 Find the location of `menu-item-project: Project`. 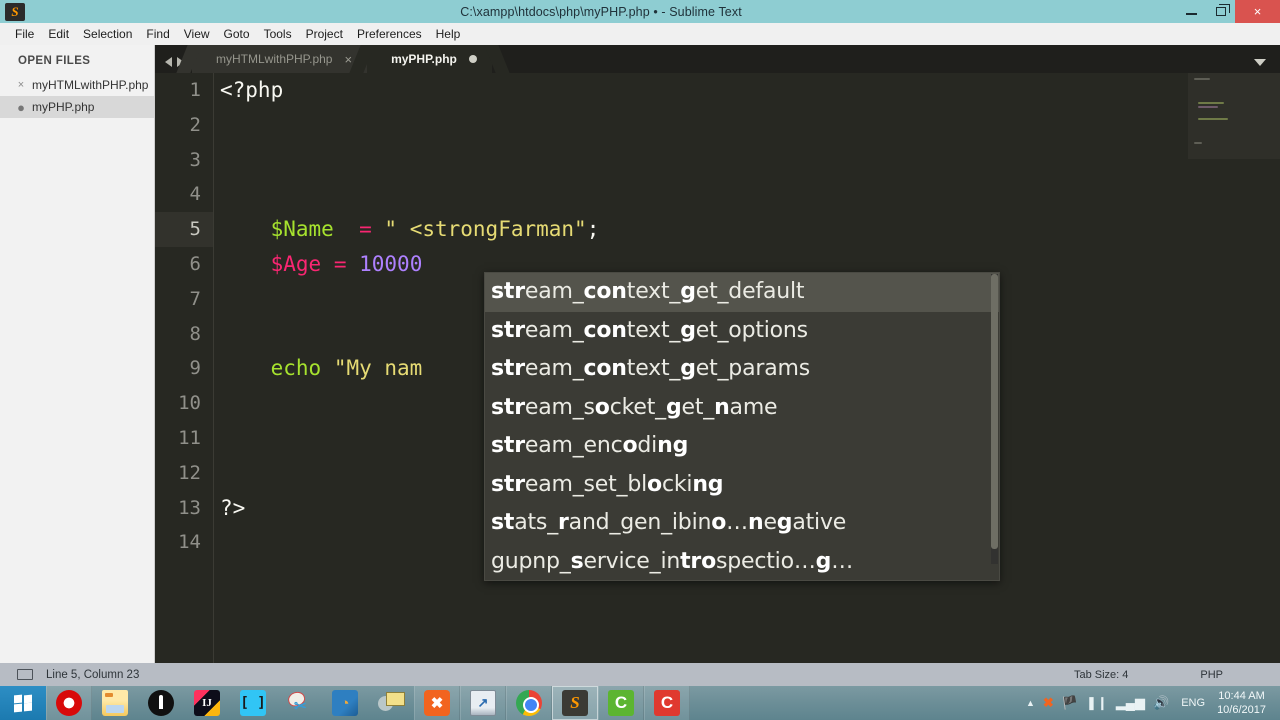

menu-item-project: Project is located at coordinates (324, 34).